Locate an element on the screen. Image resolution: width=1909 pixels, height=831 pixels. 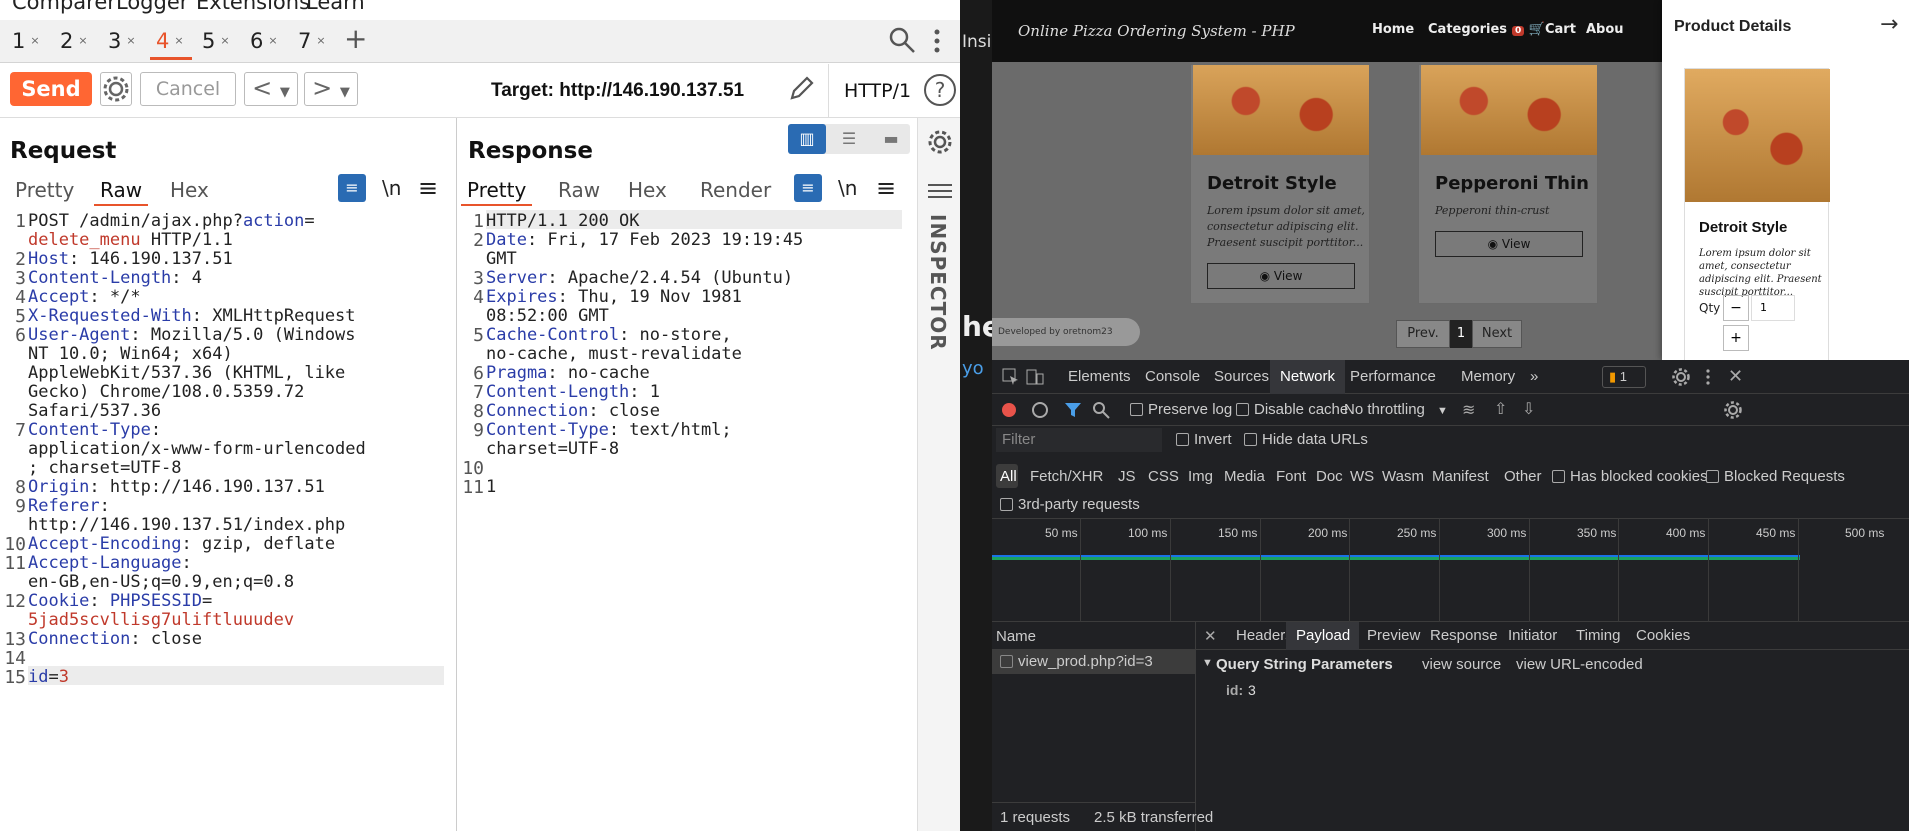
subtab-timing: Timing is located at coordinates (1598, 635).